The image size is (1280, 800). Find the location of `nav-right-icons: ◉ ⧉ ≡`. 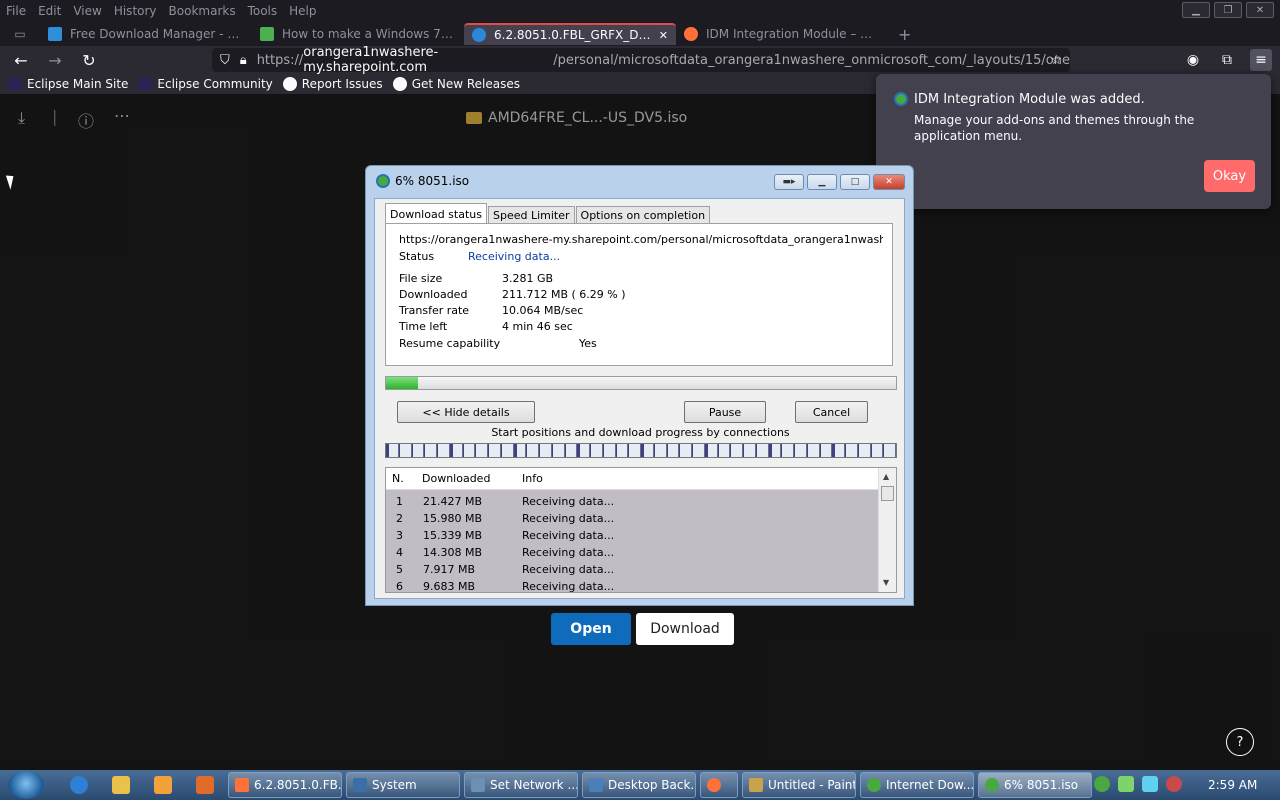

nav-right-icons: ◉ ⧉ ≡ is located at coordinates (1227, 60).